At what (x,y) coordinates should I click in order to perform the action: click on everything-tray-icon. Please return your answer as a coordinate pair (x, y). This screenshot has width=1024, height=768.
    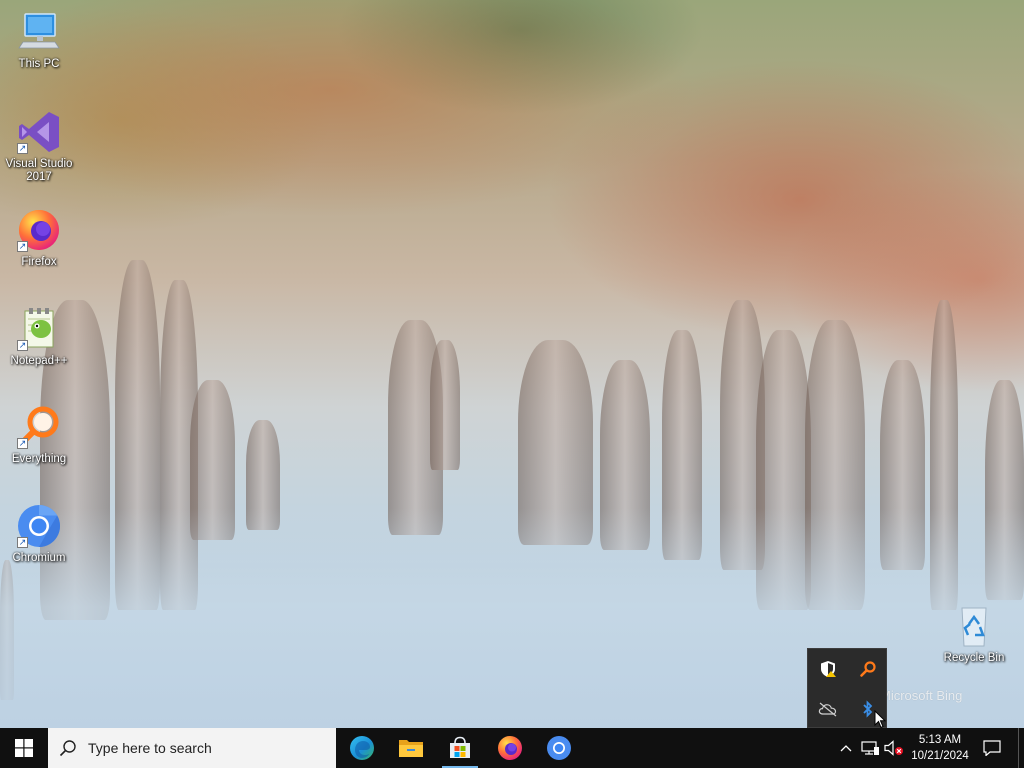
    Looking at the image, I should click on (868, 669).